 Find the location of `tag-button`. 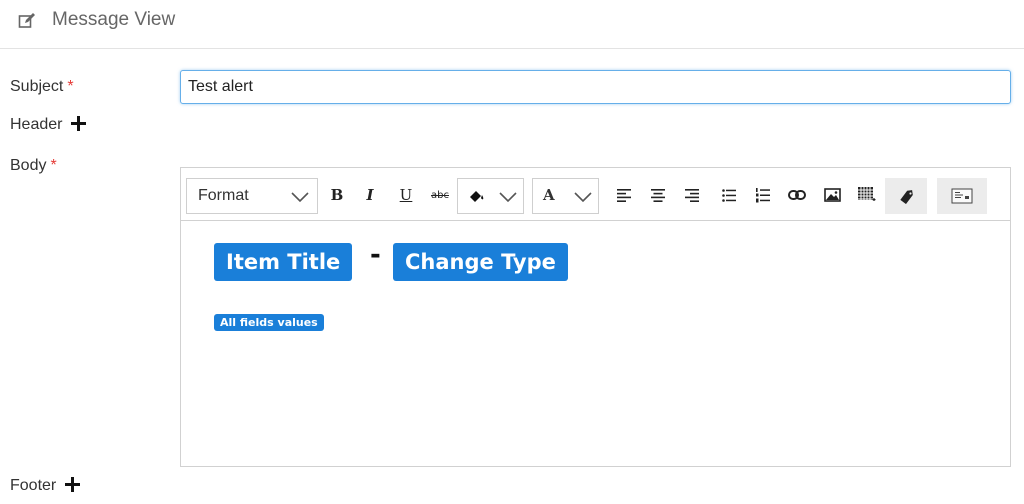

tag-button is located at coordinates (906, 196).